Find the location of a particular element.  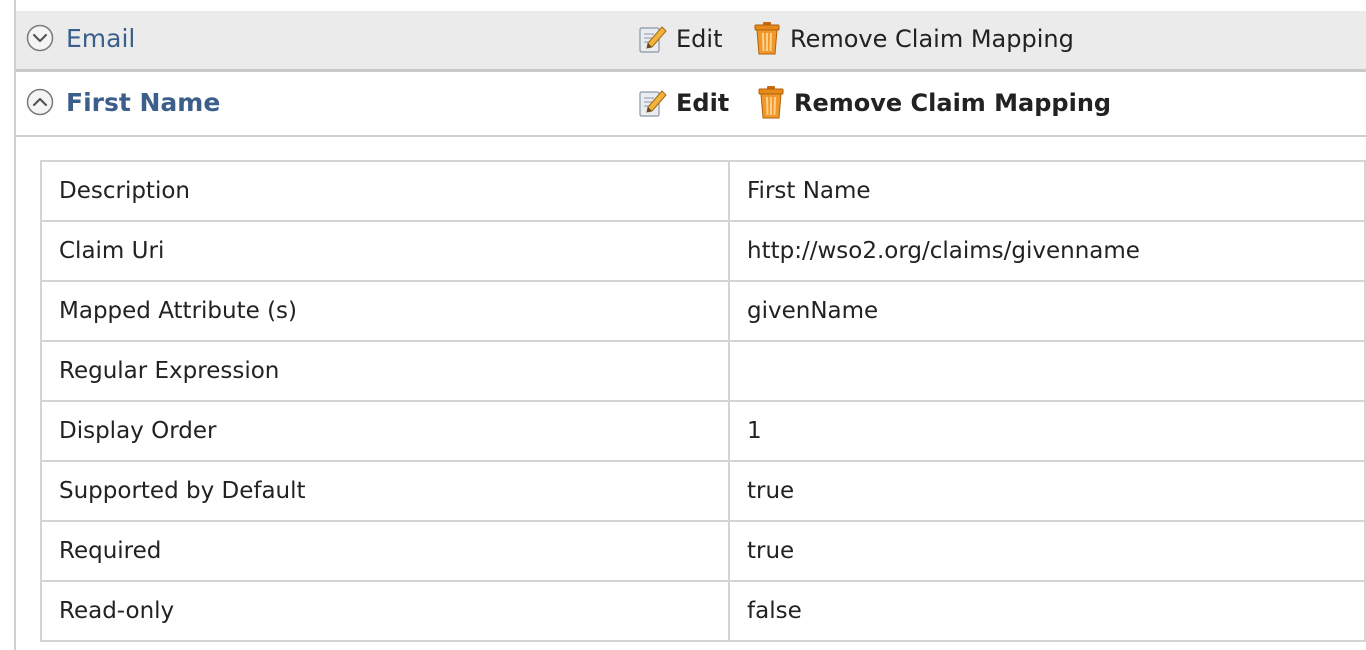

table-row: Display Order 1 is located at coordinates (703, 431).